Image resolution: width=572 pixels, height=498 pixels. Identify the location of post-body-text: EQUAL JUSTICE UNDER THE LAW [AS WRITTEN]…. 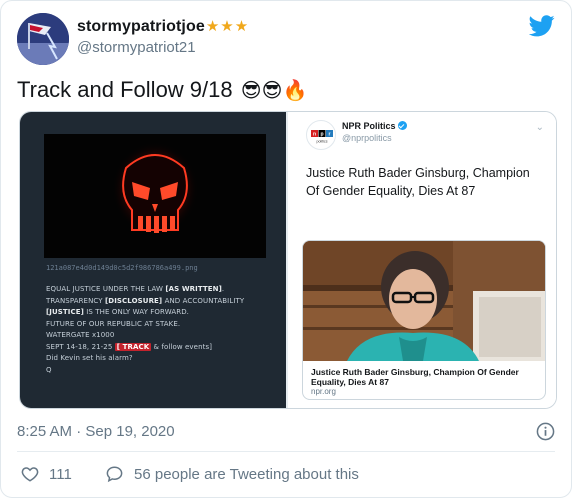
(164, 330).